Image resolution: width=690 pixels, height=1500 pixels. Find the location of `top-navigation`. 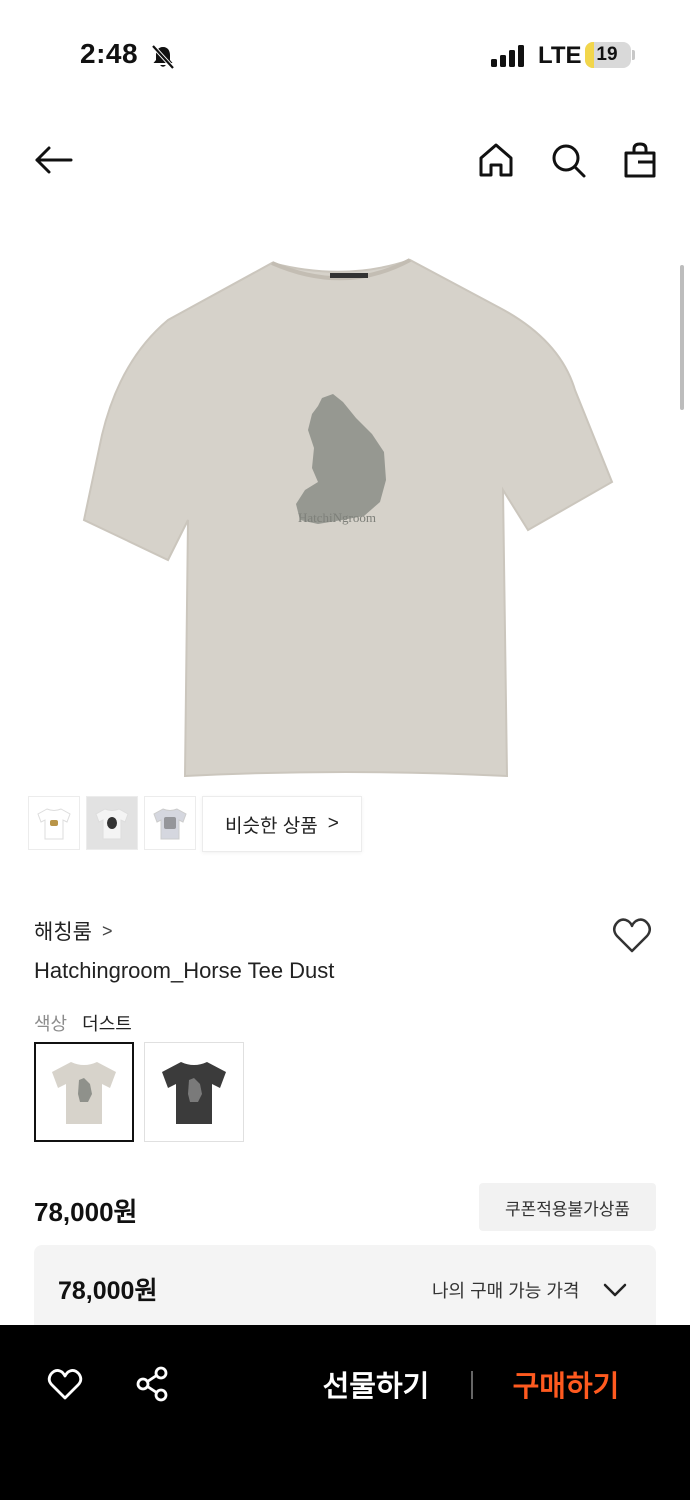

top-navigation is located at coordinates (345, 160).